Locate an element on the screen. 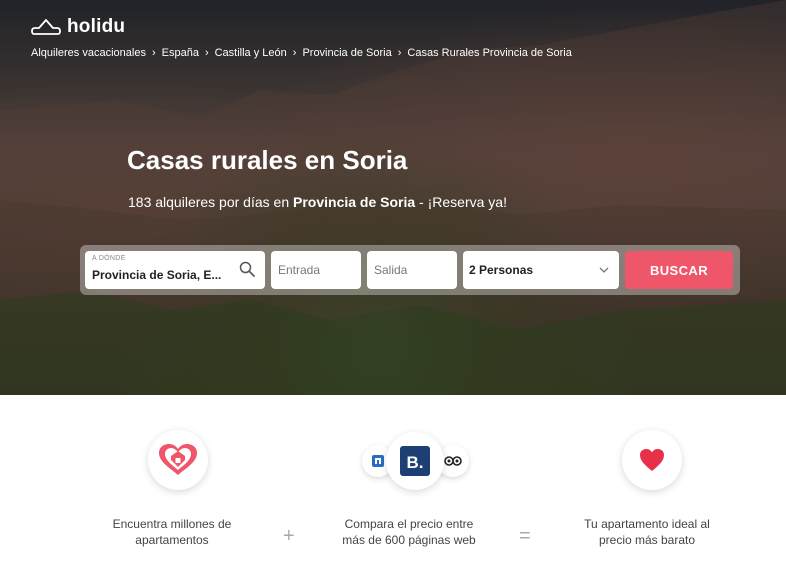  checkin-placeholder: Entrada is located at coordinates (299, 270).